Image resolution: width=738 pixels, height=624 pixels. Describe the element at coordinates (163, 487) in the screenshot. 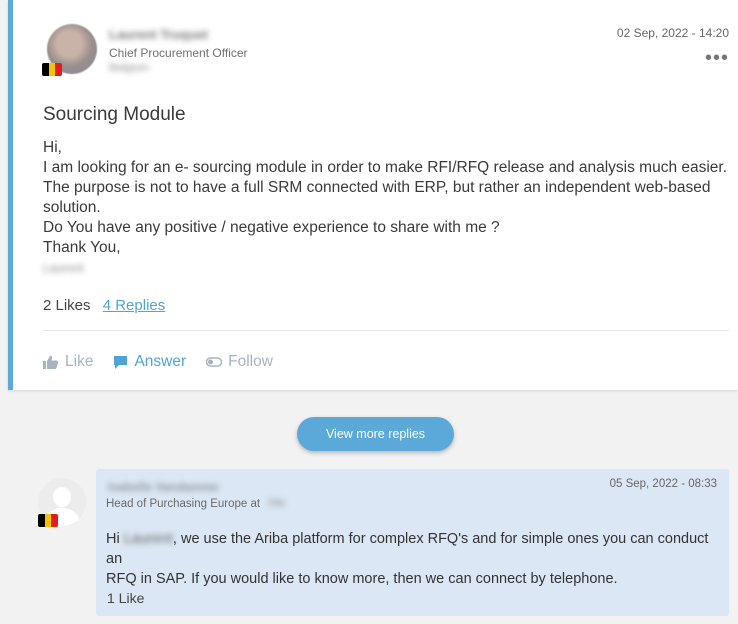

I see `reply-author-name: Isabelle Vandamme` at that location.